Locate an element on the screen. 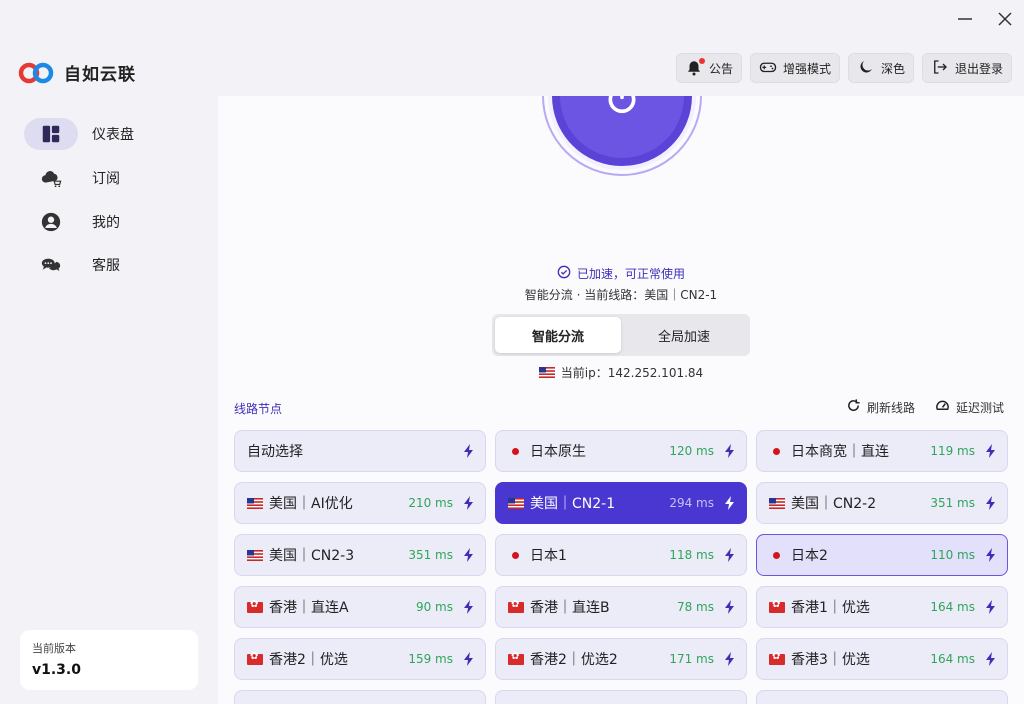  logout-label: 退出登录 is located at coordinates (978, 68).